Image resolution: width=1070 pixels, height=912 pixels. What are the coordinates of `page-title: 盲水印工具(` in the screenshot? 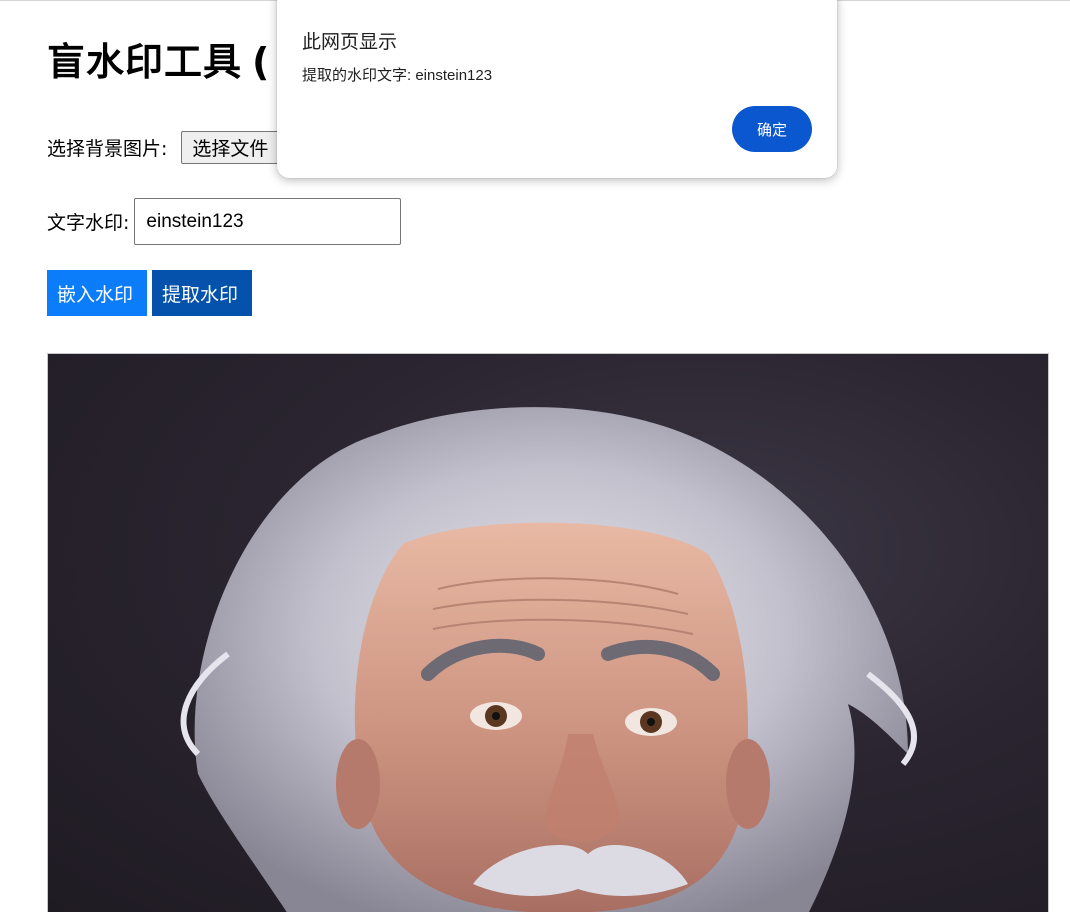 It's located at (158, 58).